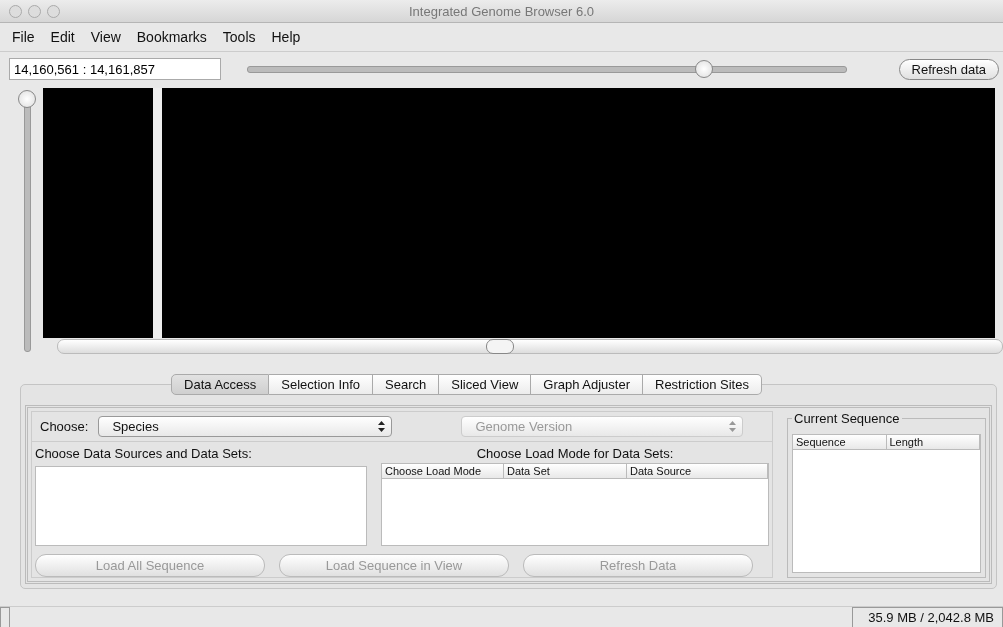  What do you see at coordinates (847, 418) in the screenshot?
I see `group-title: Current Sequence` at bounding box center [847, 418].